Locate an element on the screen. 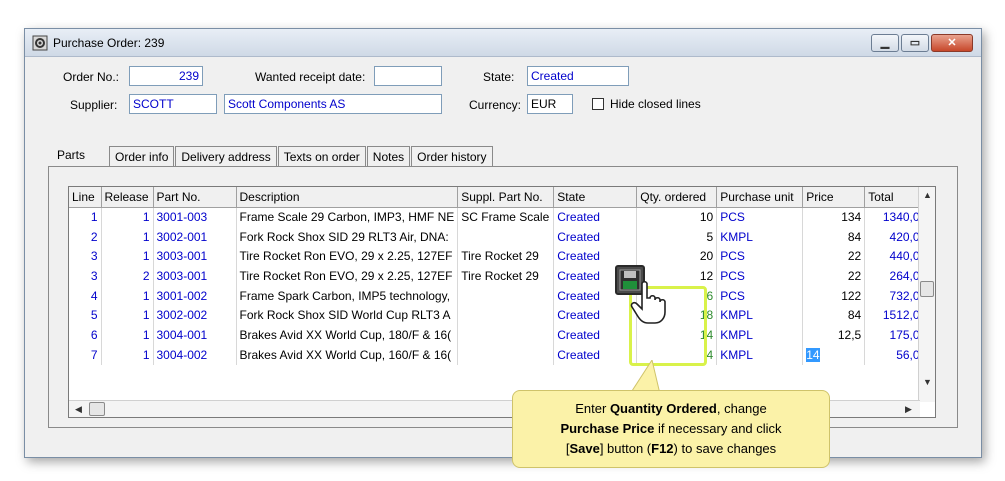 Image resolution: width=1005 pixels, height=481 pixels. col-line: Line is located at coordinates (85, 197).